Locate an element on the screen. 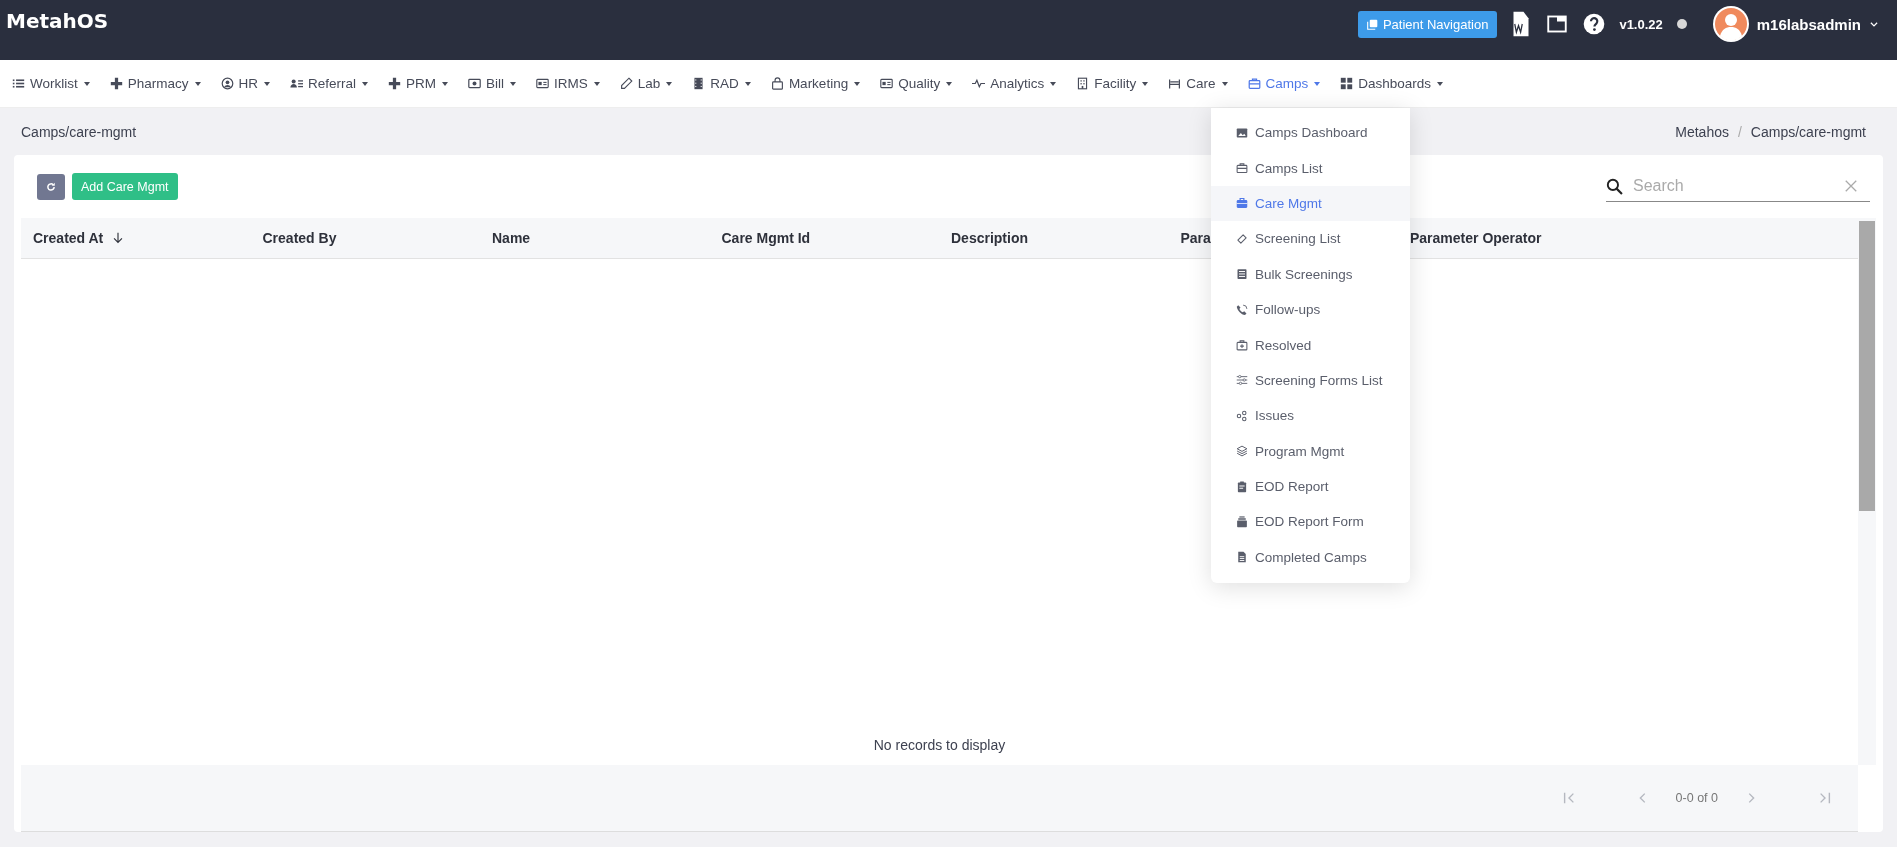 This screenshot has width=1897, height=847. last-page-icon is located at coordinates (1825, 798).